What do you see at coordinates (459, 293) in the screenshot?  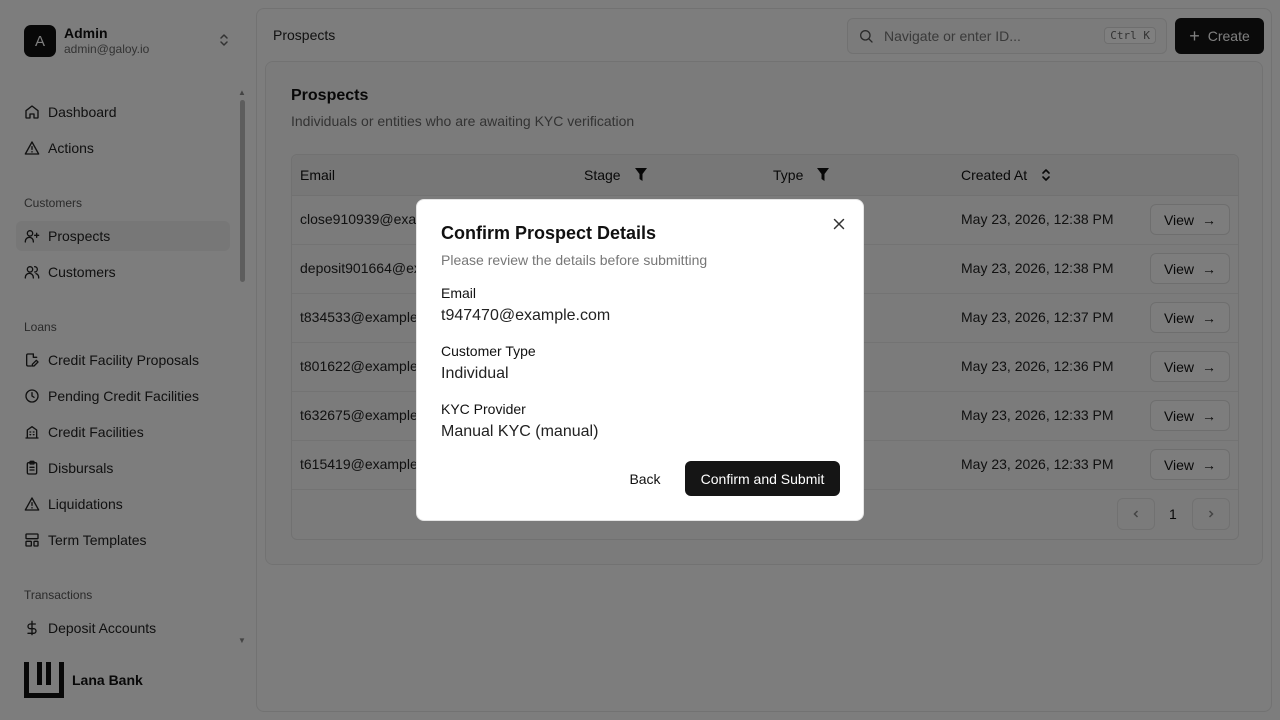 I see `field-label-email: Email` at bounding box center [459, 293].